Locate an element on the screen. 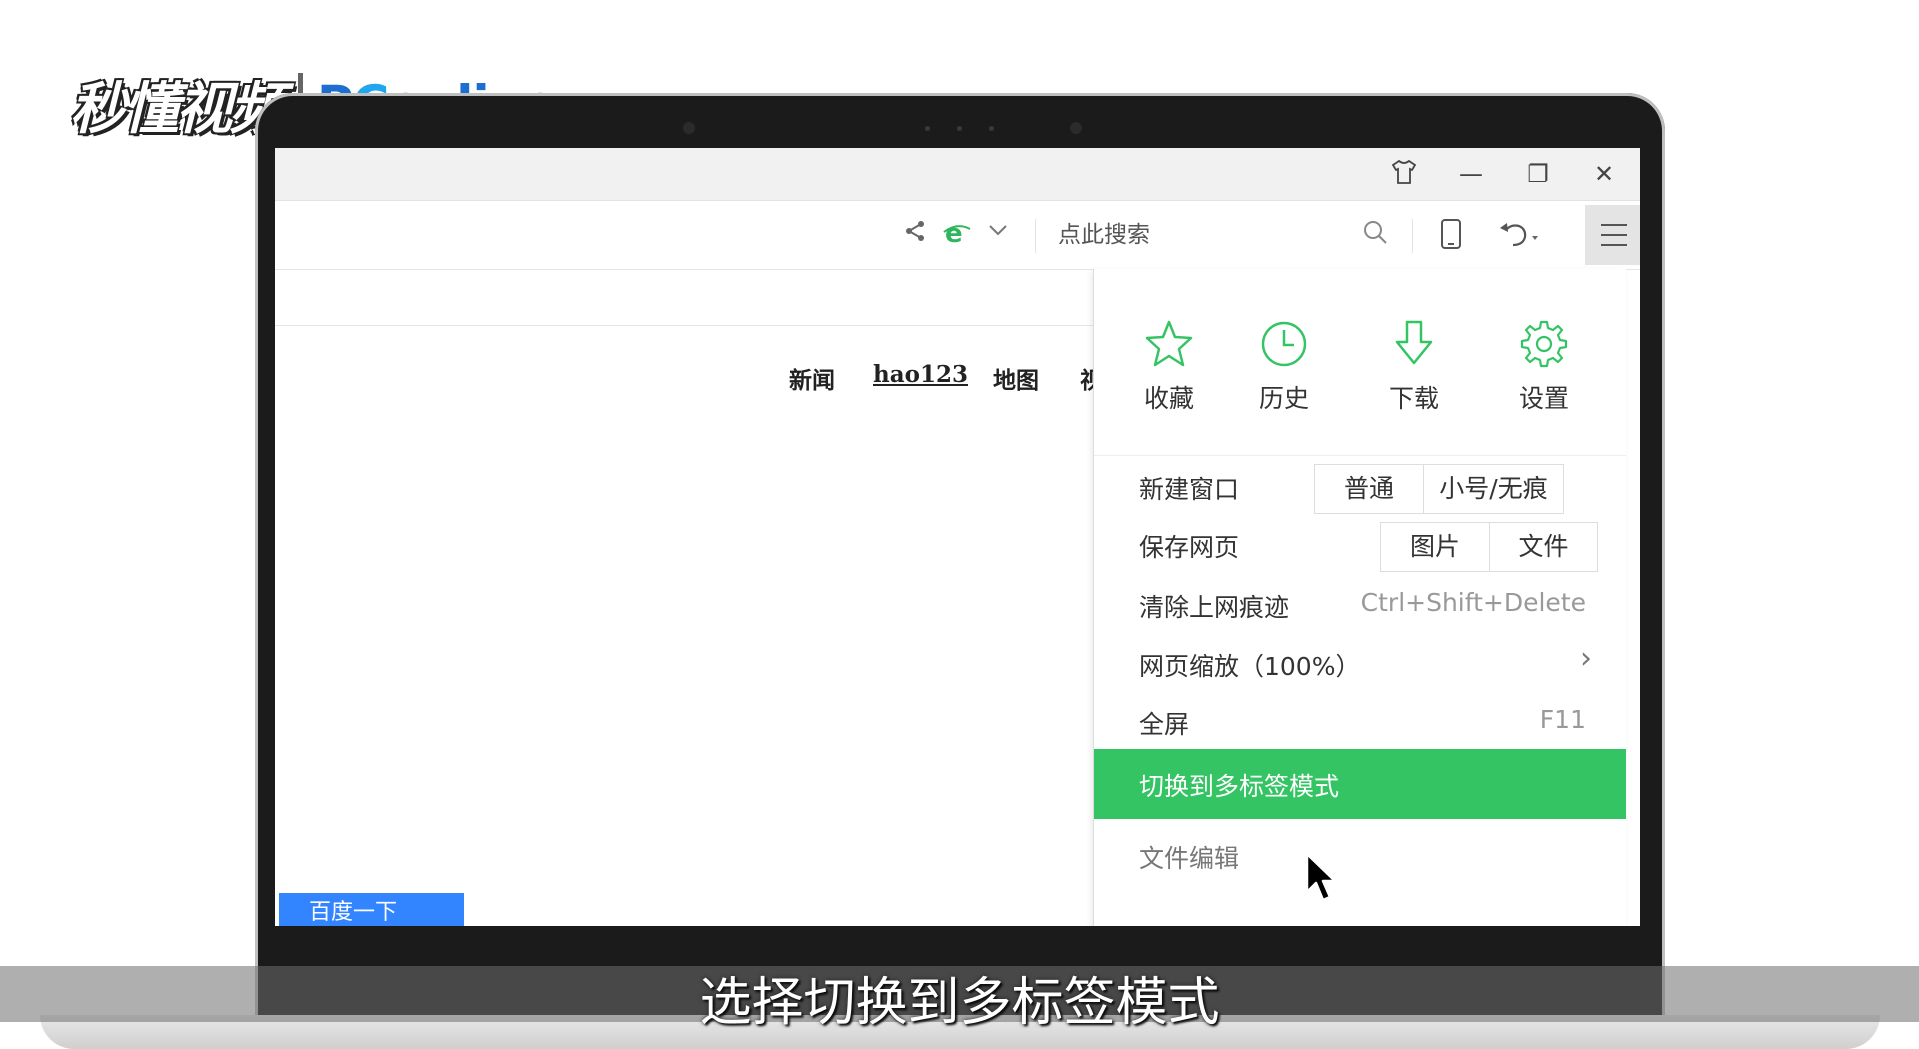 The height and width of the screenshot is (1049, 1919). search-icon is located at coordinates (1375, 235).